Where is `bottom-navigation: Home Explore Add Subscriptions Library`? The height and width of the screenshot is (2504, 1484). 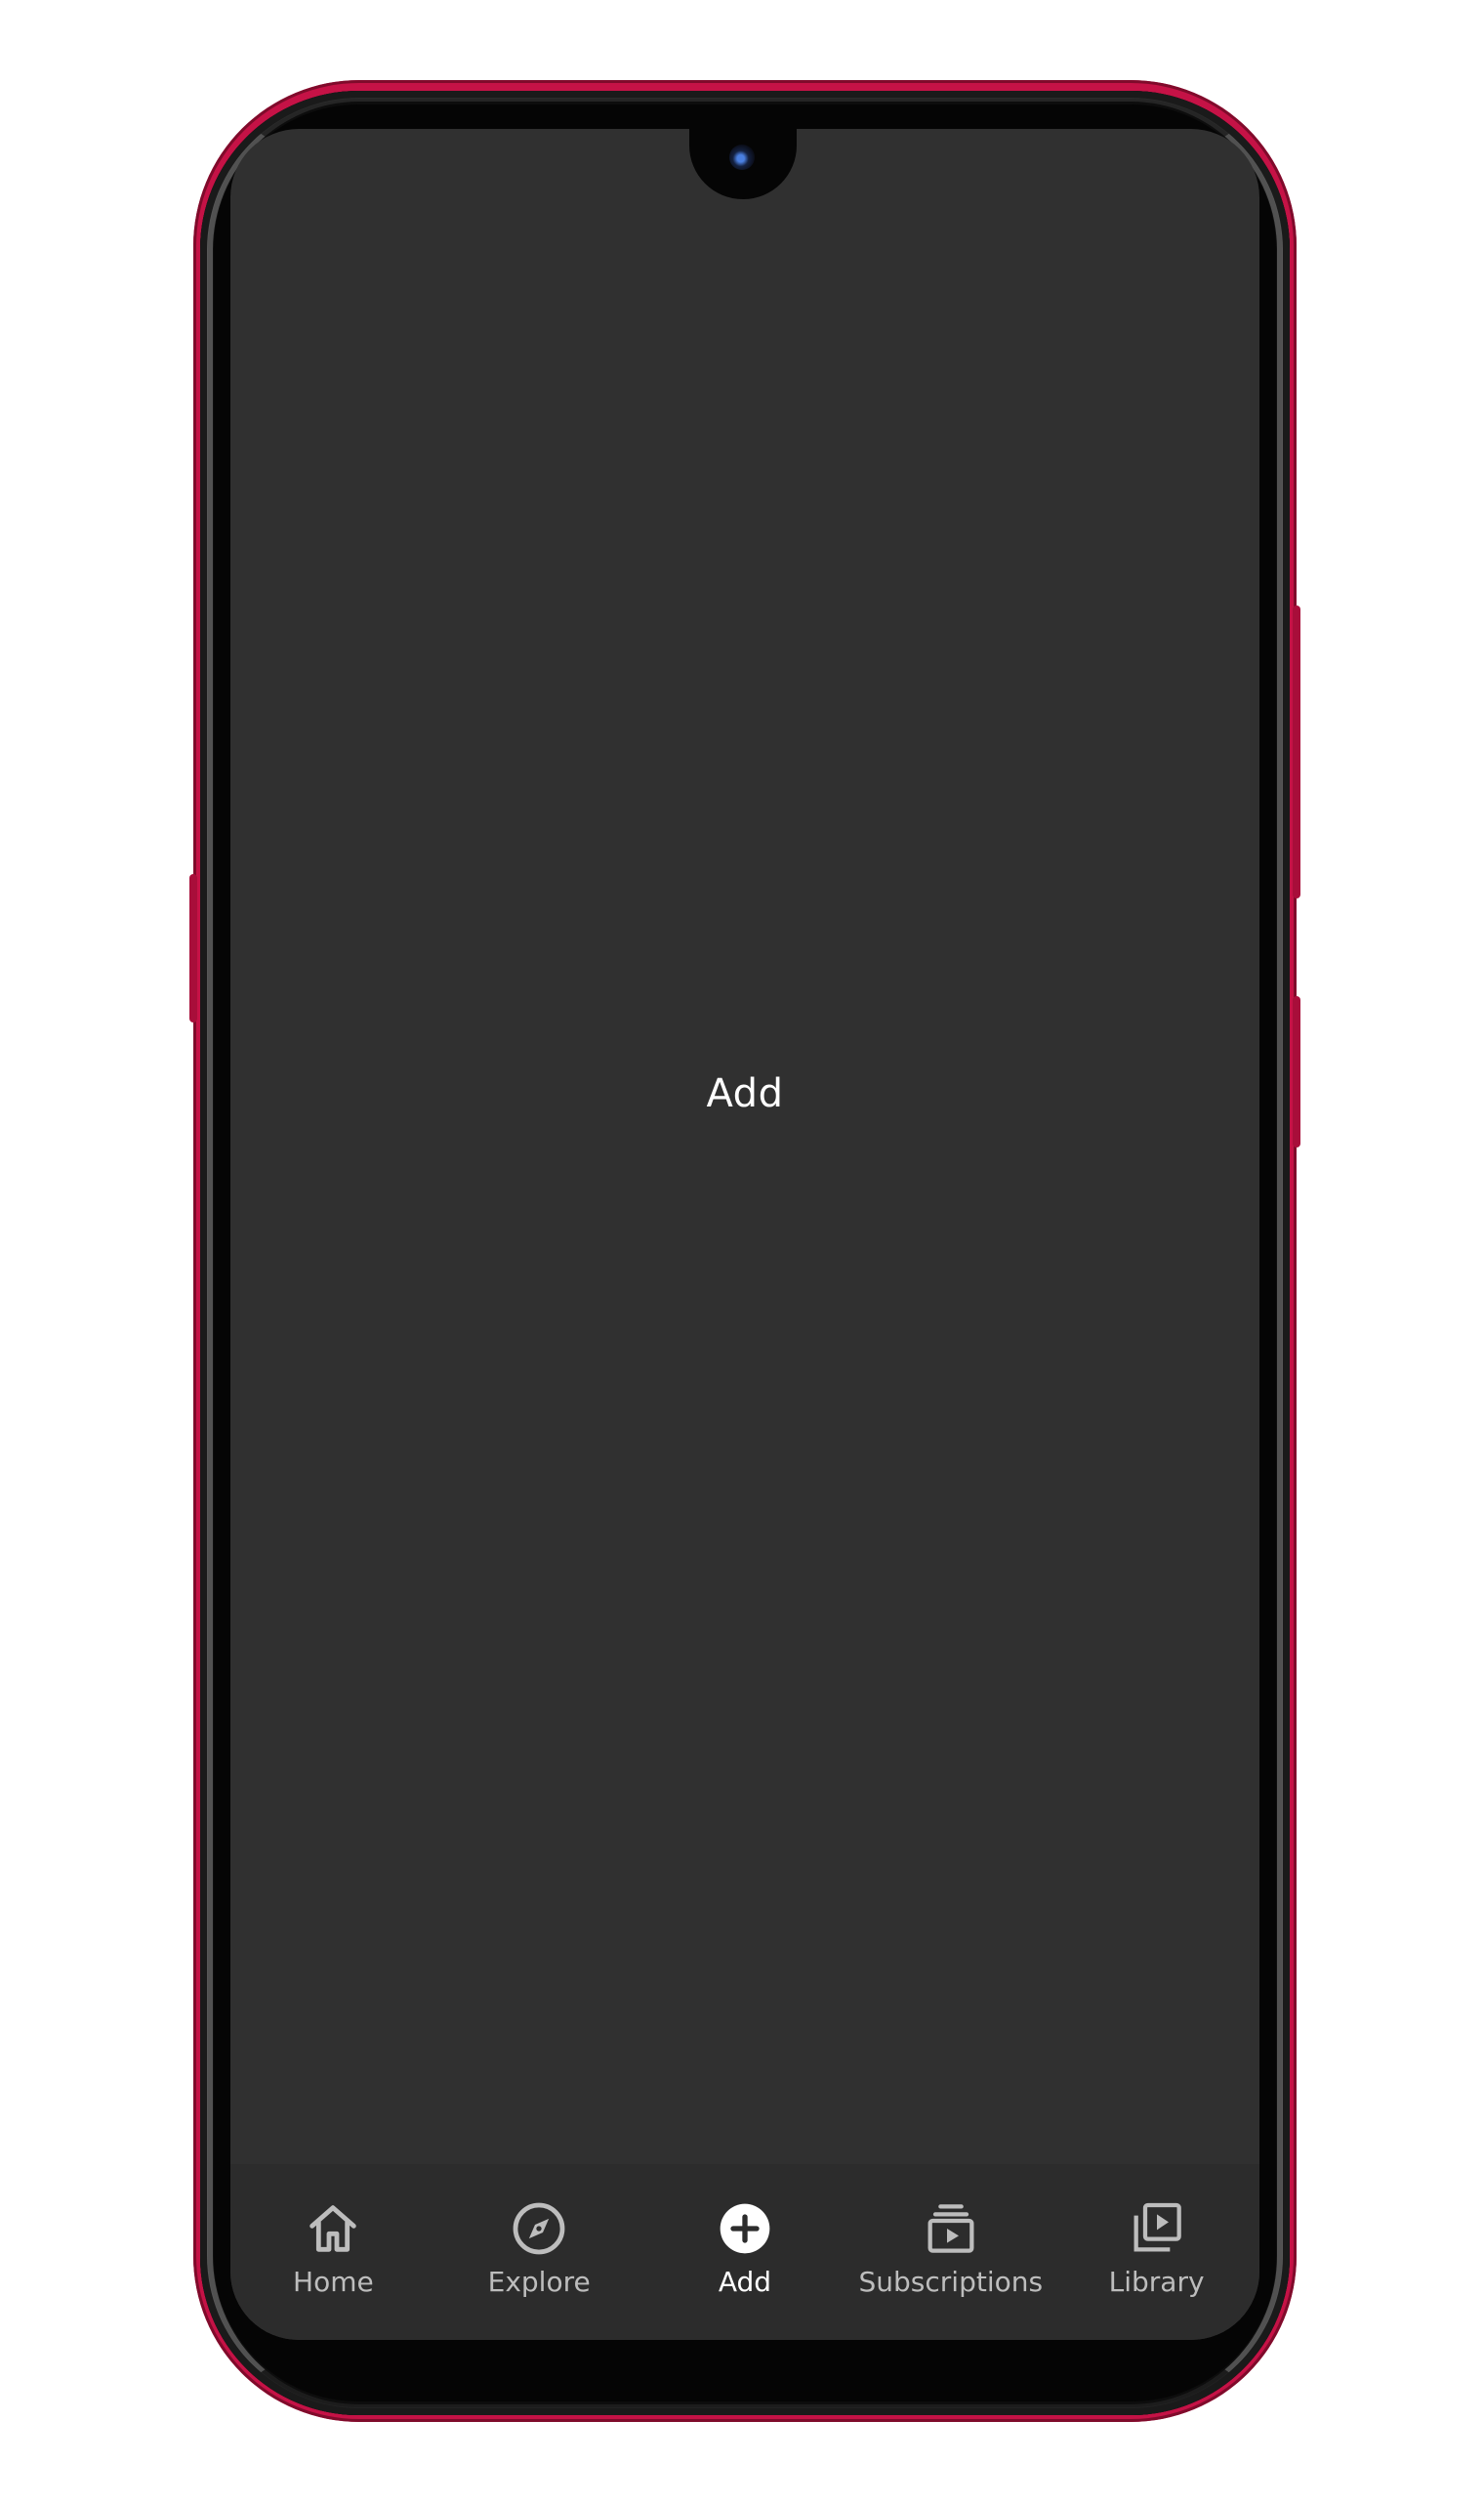 bottom-navigation: Home Explore Add Subscriptions Library is located at coordinates (745, 2252).